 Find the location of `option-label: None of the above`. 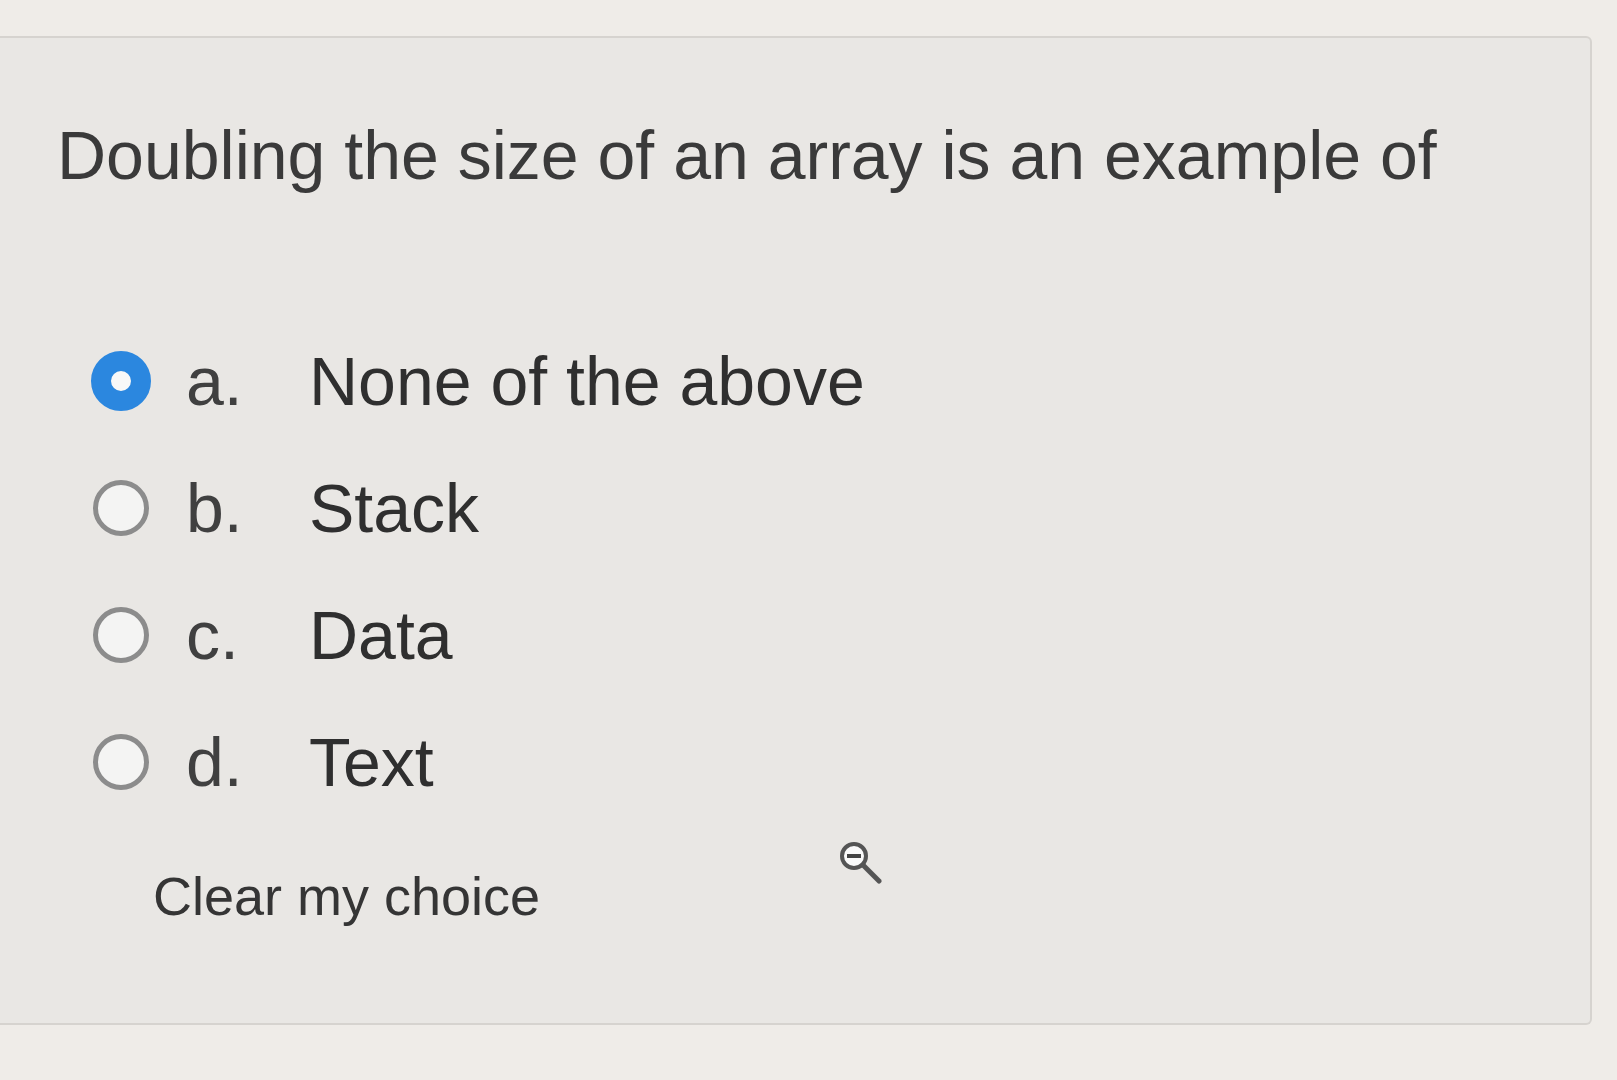

option-label: None of the above is located at coordinates (587, 381).